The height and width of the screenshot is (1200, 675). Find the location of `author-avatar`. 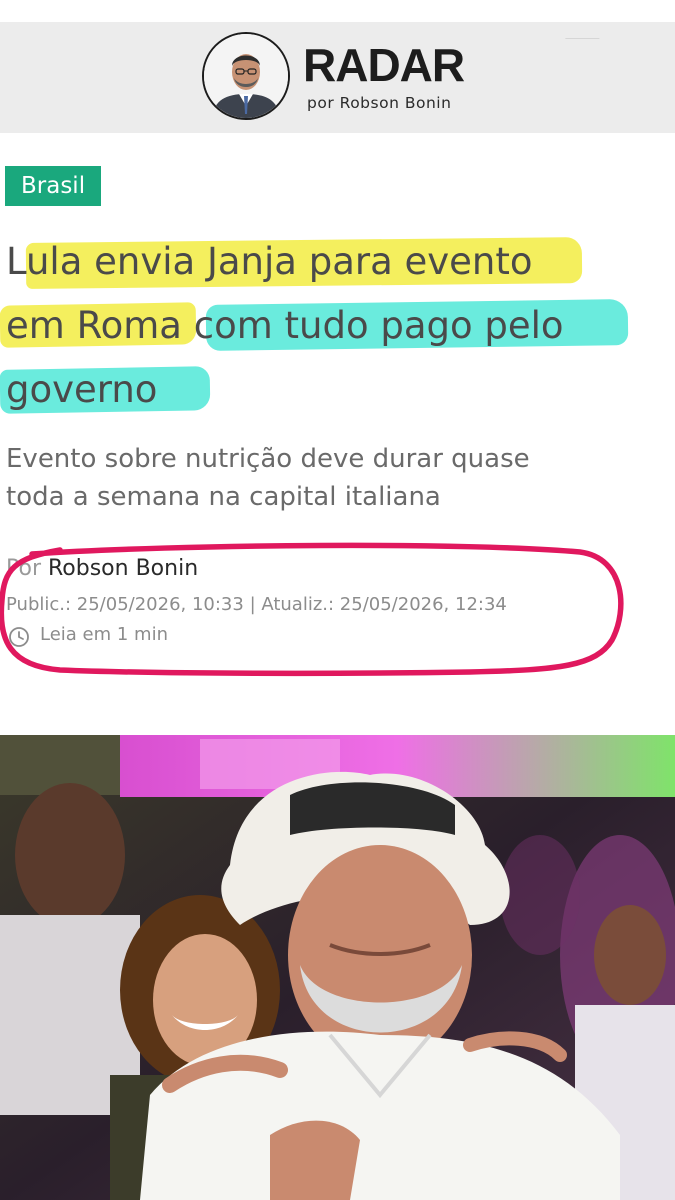

author-avatar is located at coordinates (246, 76).